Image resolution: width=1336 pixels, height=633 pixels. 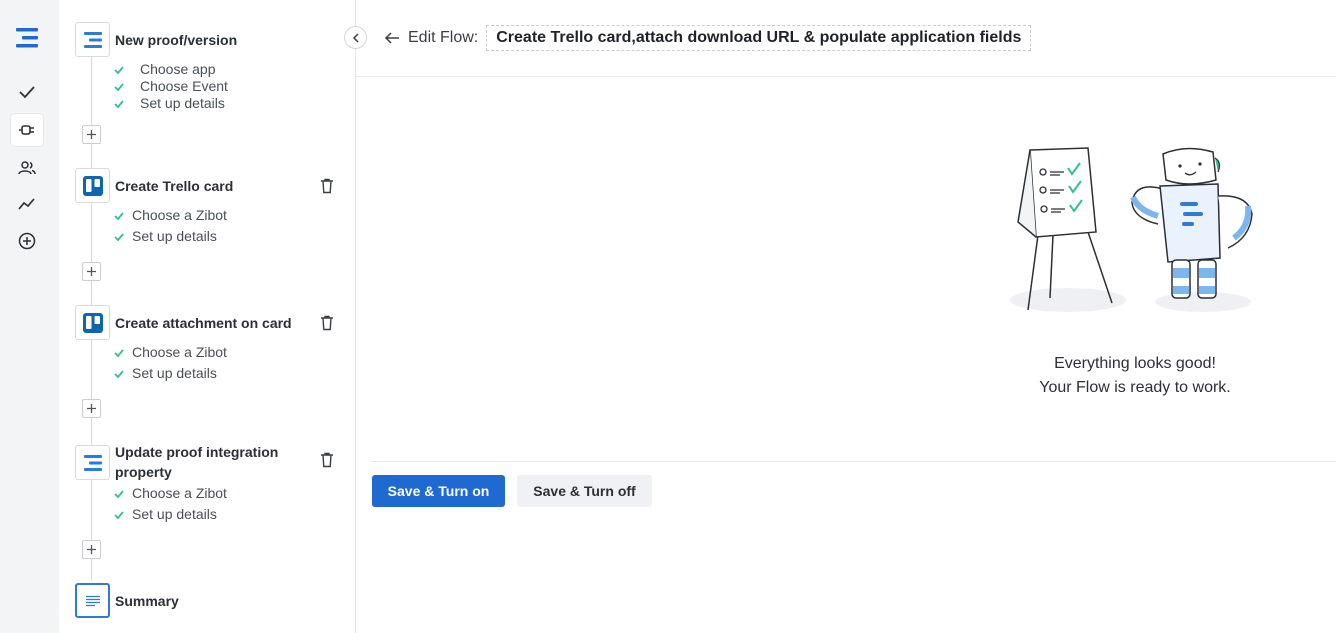 I want to click on chevron-left-icon, so click(x=355, y=37).